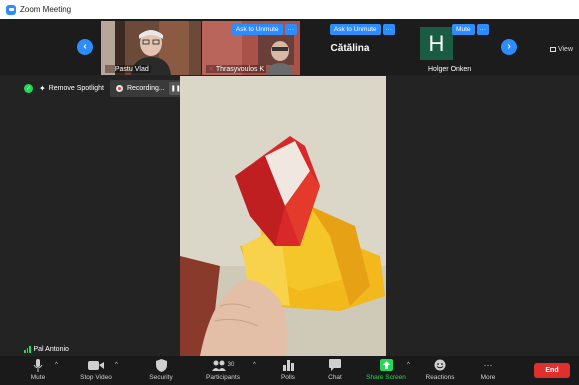 The height and width of the screenshot is (385, 579). I want to click on grid-icon, so click(552, 49).